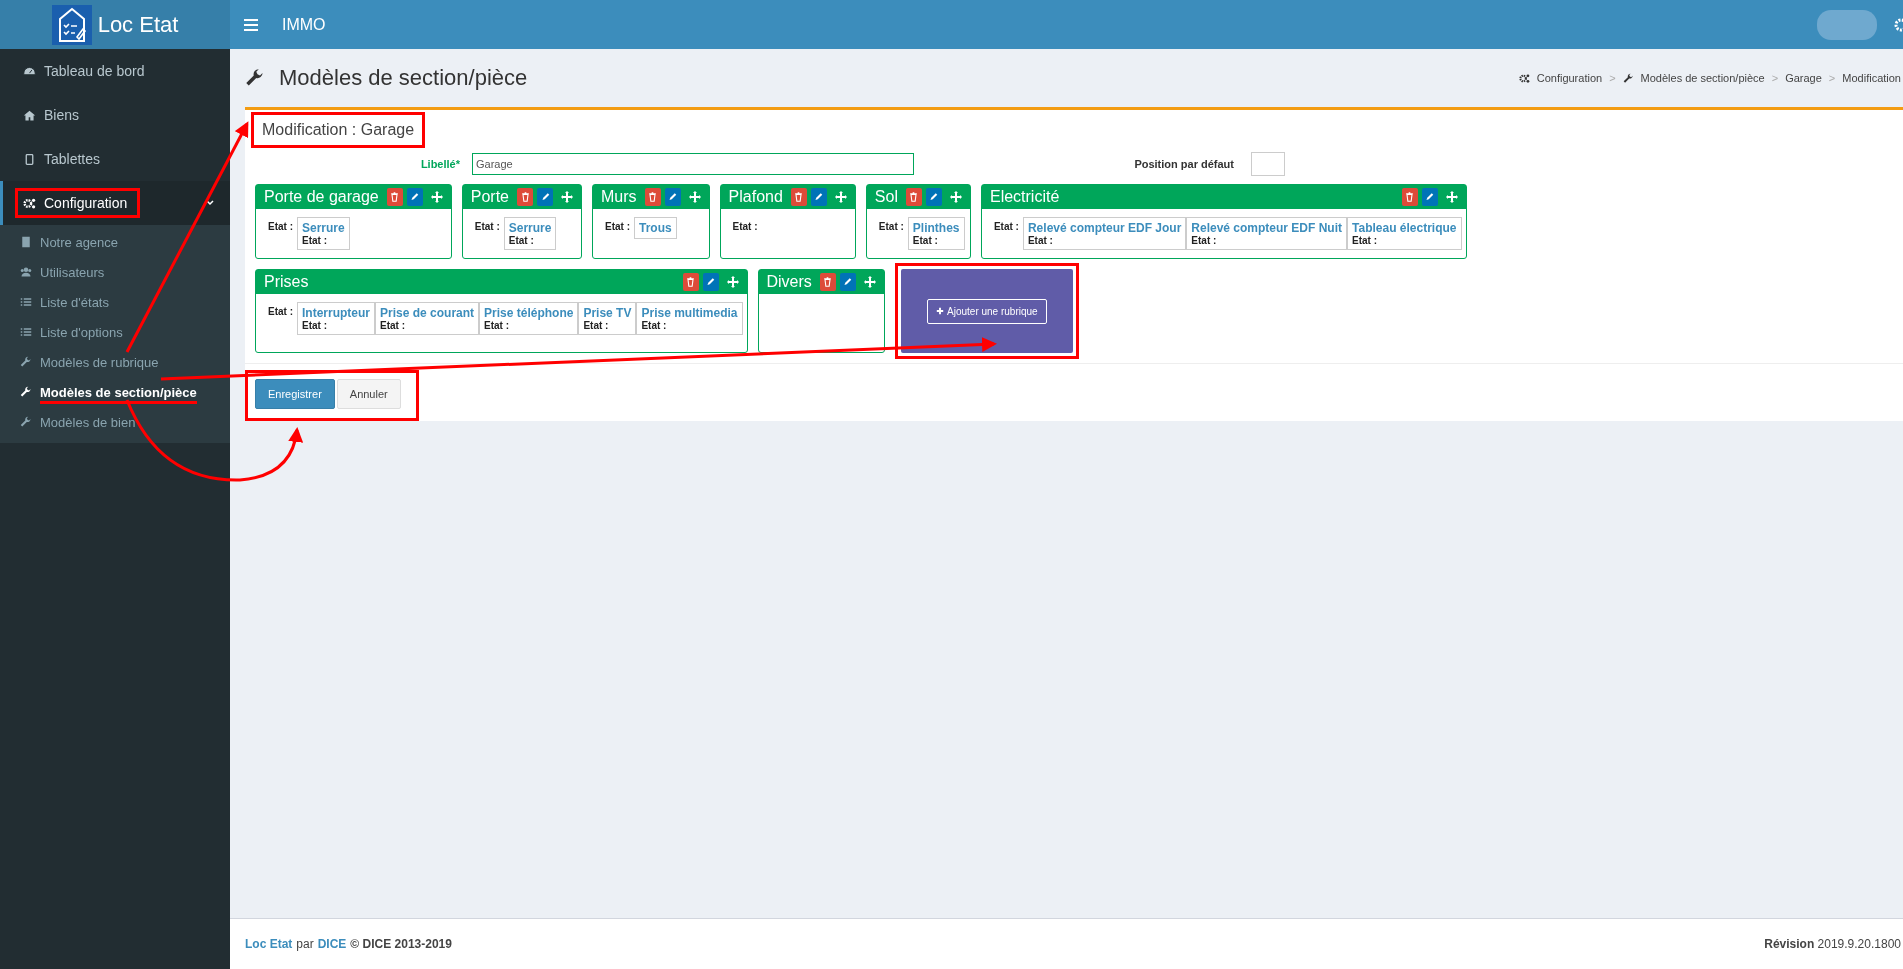 The height and width of the screenshot is (969, 1903). What do you see at coordinates (529, 313) in the screenshot?
I see `item-link: Prise téléphone` at bounding box center [529, 313].